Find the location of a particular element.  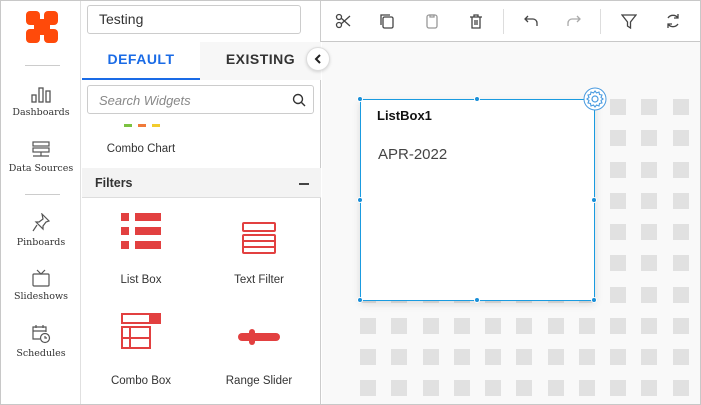

widget-list-box: List Box is located at coordinates (141, 249).